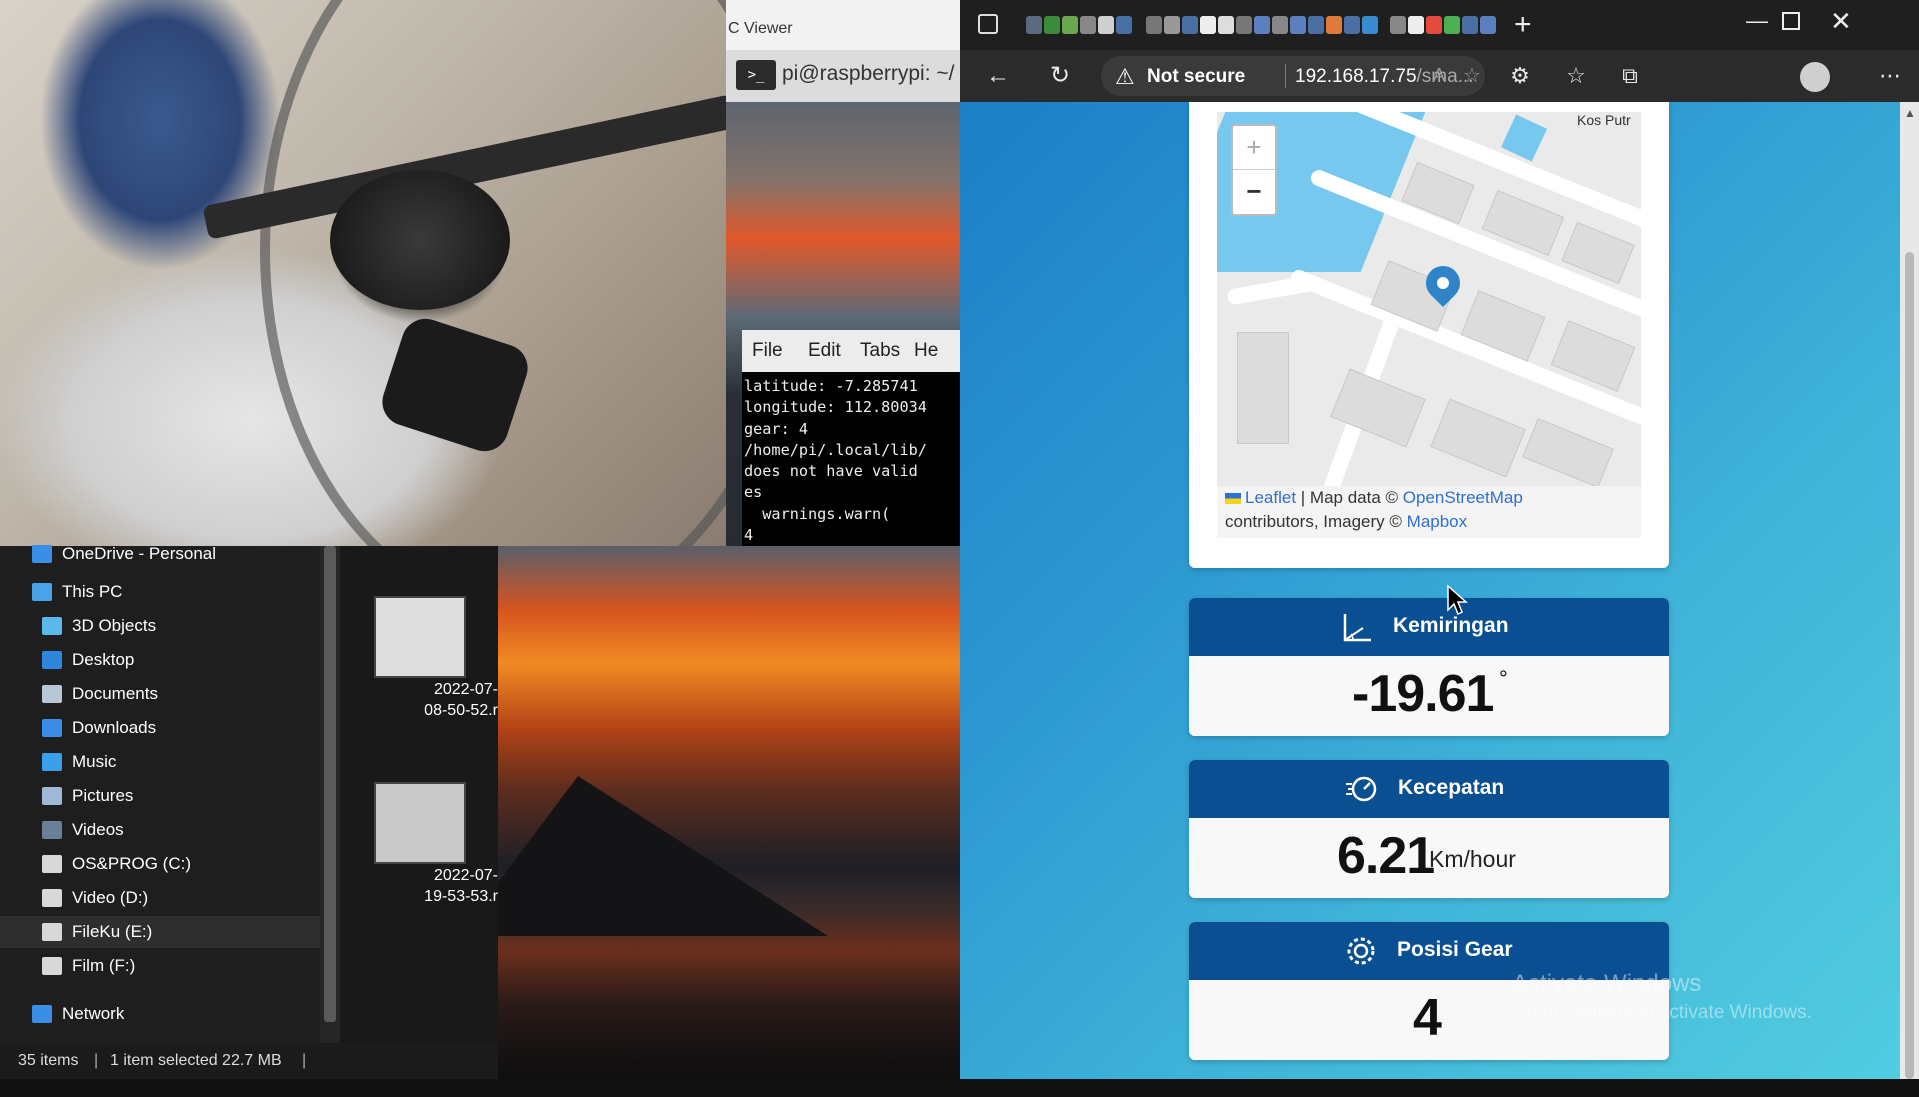  I want to click on nav-item: Pictures, so click(160, 796).